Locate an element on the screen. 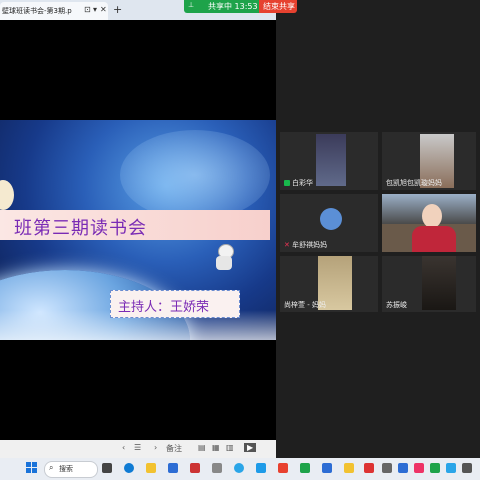 The height and width of the screenshot is (480, 480). tab-title: 壁球班读书会-第3期.pptx is located at coordinates (37, 11).